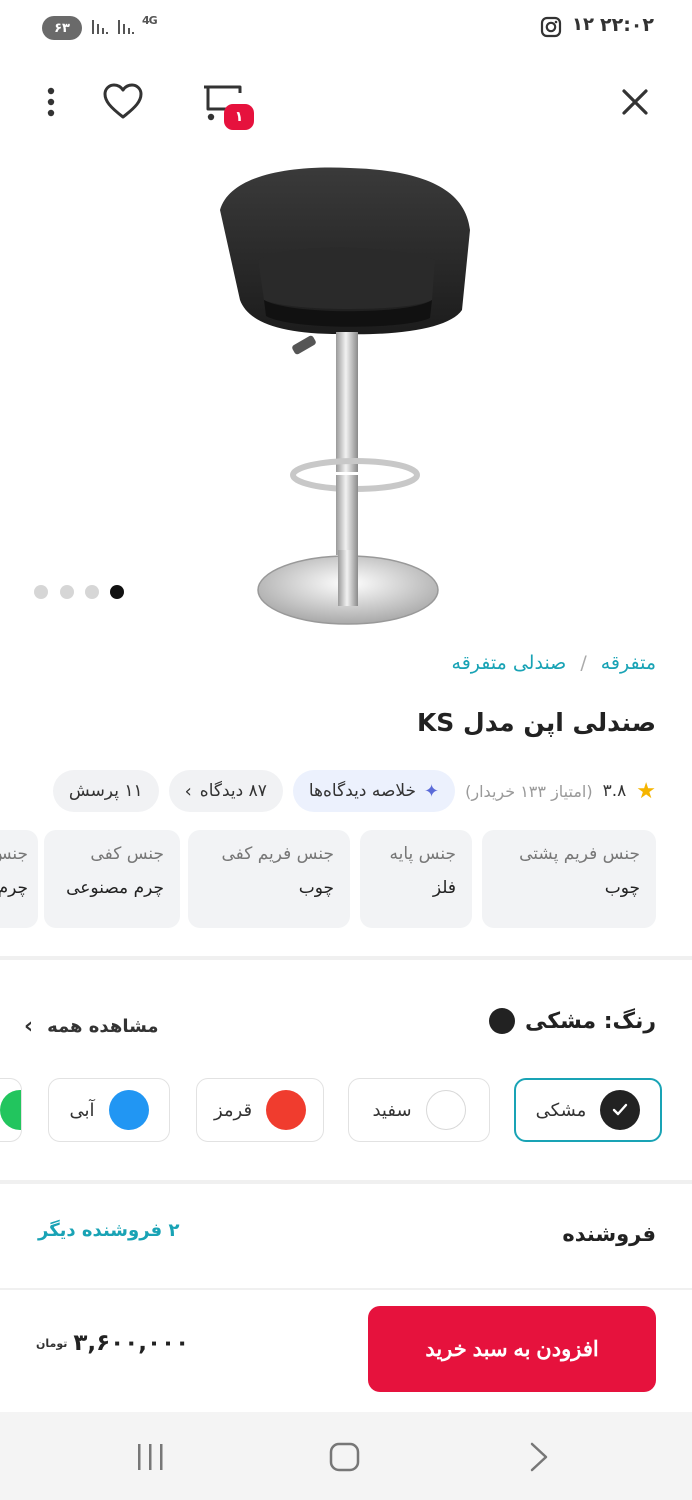 This screenshot has height=1500, width=692. I want to click on reviews-chip: ۸۷ دیدگاه ›, so click(225, 791).